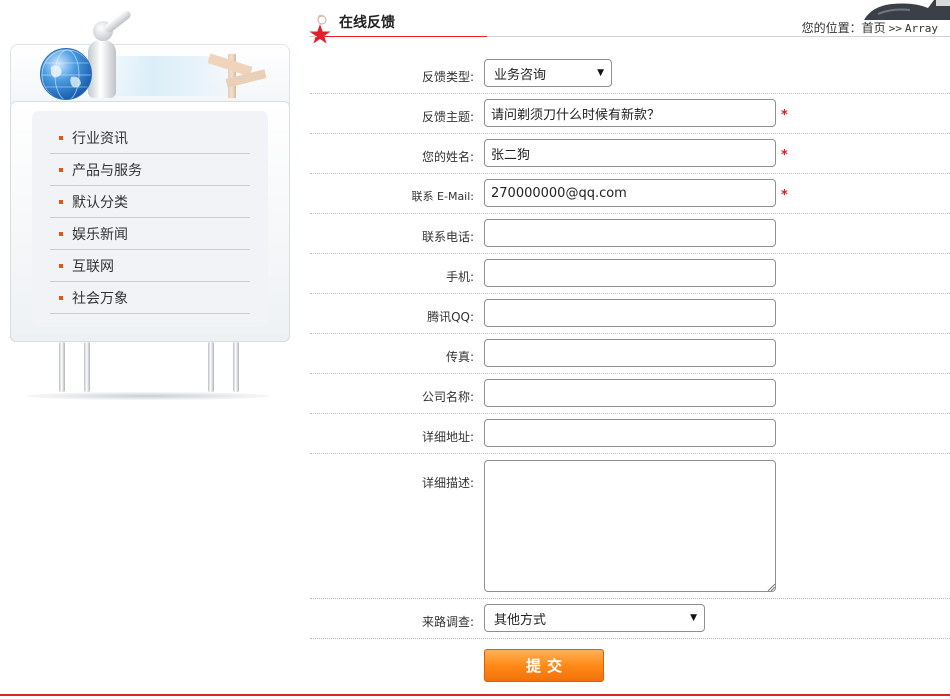  What do you see at coordinates (594, 618) in the screenshot?
I see `source-select: 其他方式 ▼` at bounding box center [594, 618].